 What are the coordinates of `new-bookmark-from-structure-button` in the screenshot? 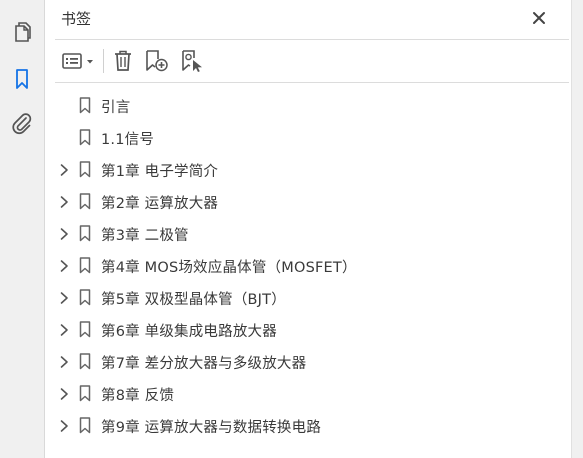 It's located at (193, 61).